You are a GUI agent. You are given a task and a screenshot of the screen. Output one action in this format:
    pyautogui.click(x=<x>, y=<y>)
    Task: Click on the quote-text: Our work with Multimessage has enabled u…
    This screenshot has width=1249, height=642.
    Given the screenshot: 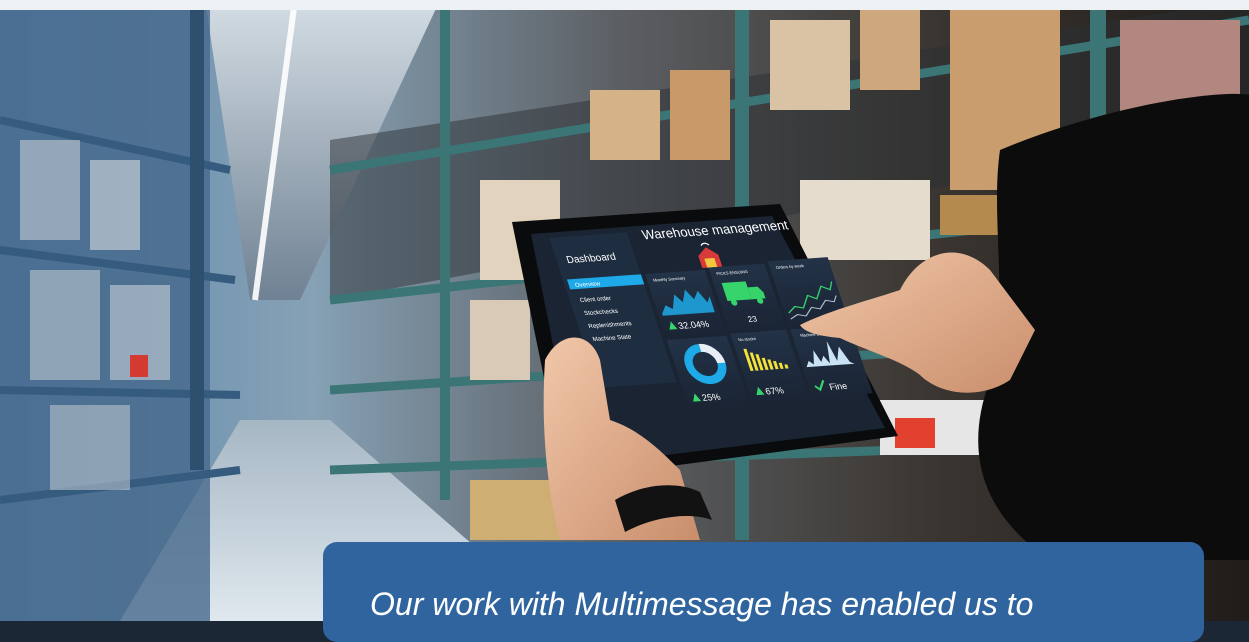 What is the action you would take?
    pyautogui.click(x=702, y=604)
    